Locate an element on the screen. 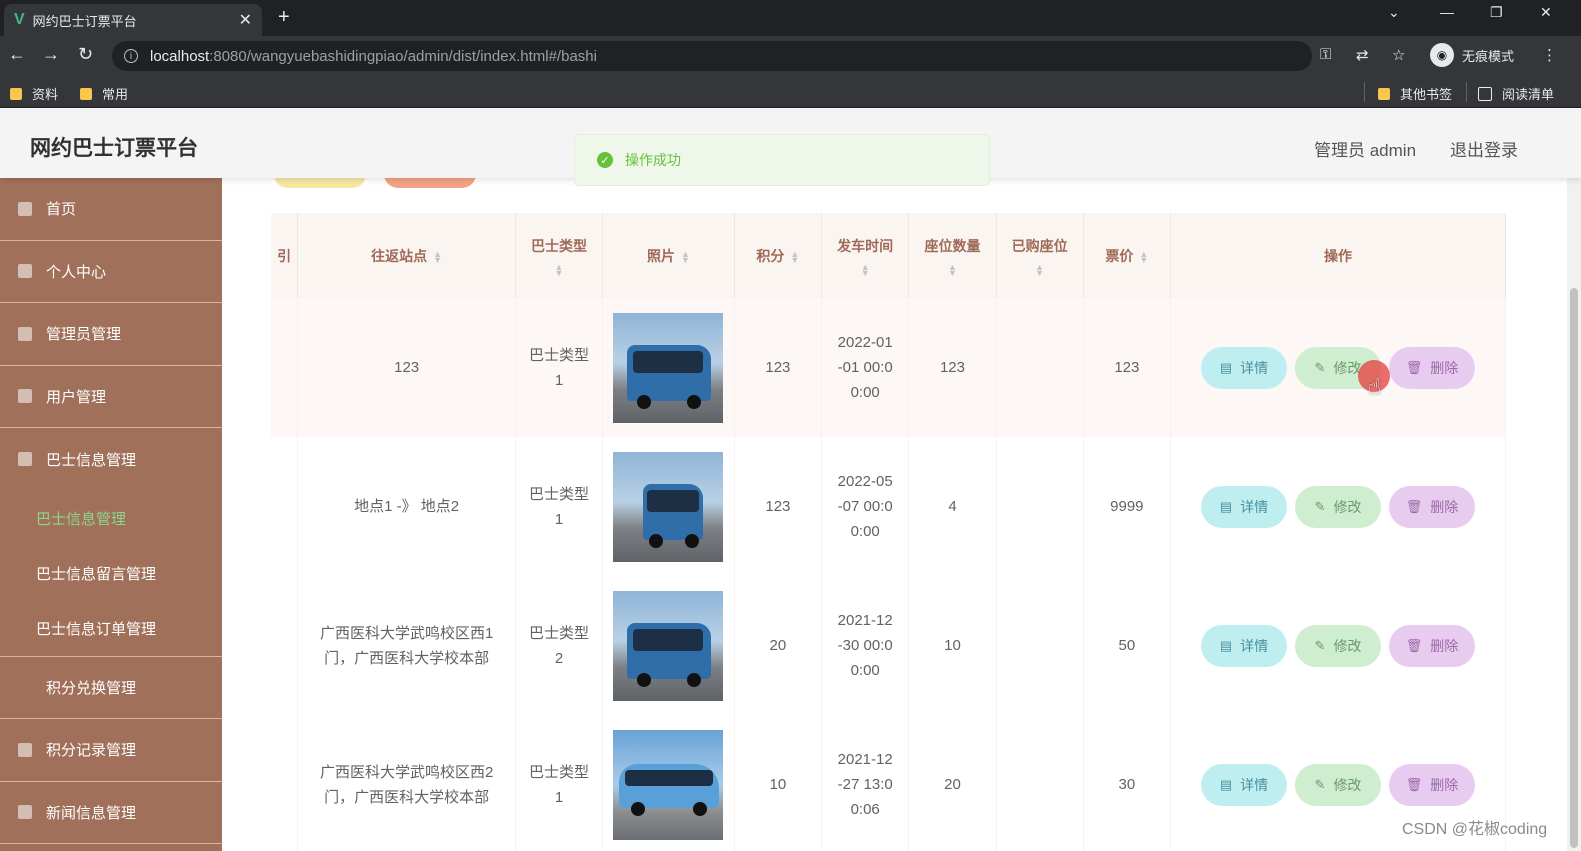  user-icon is located at coordinates (25, 271).